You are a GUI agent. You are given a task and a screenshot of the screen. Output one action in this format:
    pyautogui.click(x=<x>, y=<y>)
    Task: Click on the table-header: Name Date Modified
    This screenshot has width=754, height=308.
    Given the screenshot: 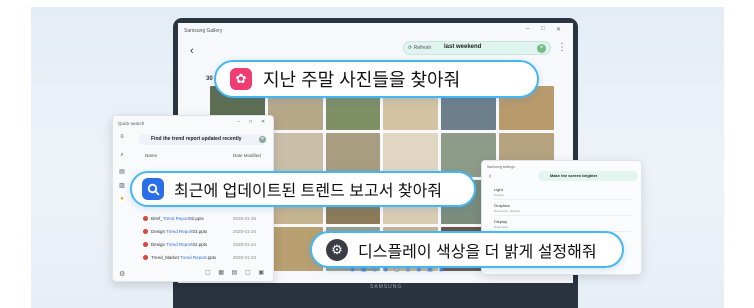 What is the action you would take?
    pyautogui.click(x=205, y=155)
    